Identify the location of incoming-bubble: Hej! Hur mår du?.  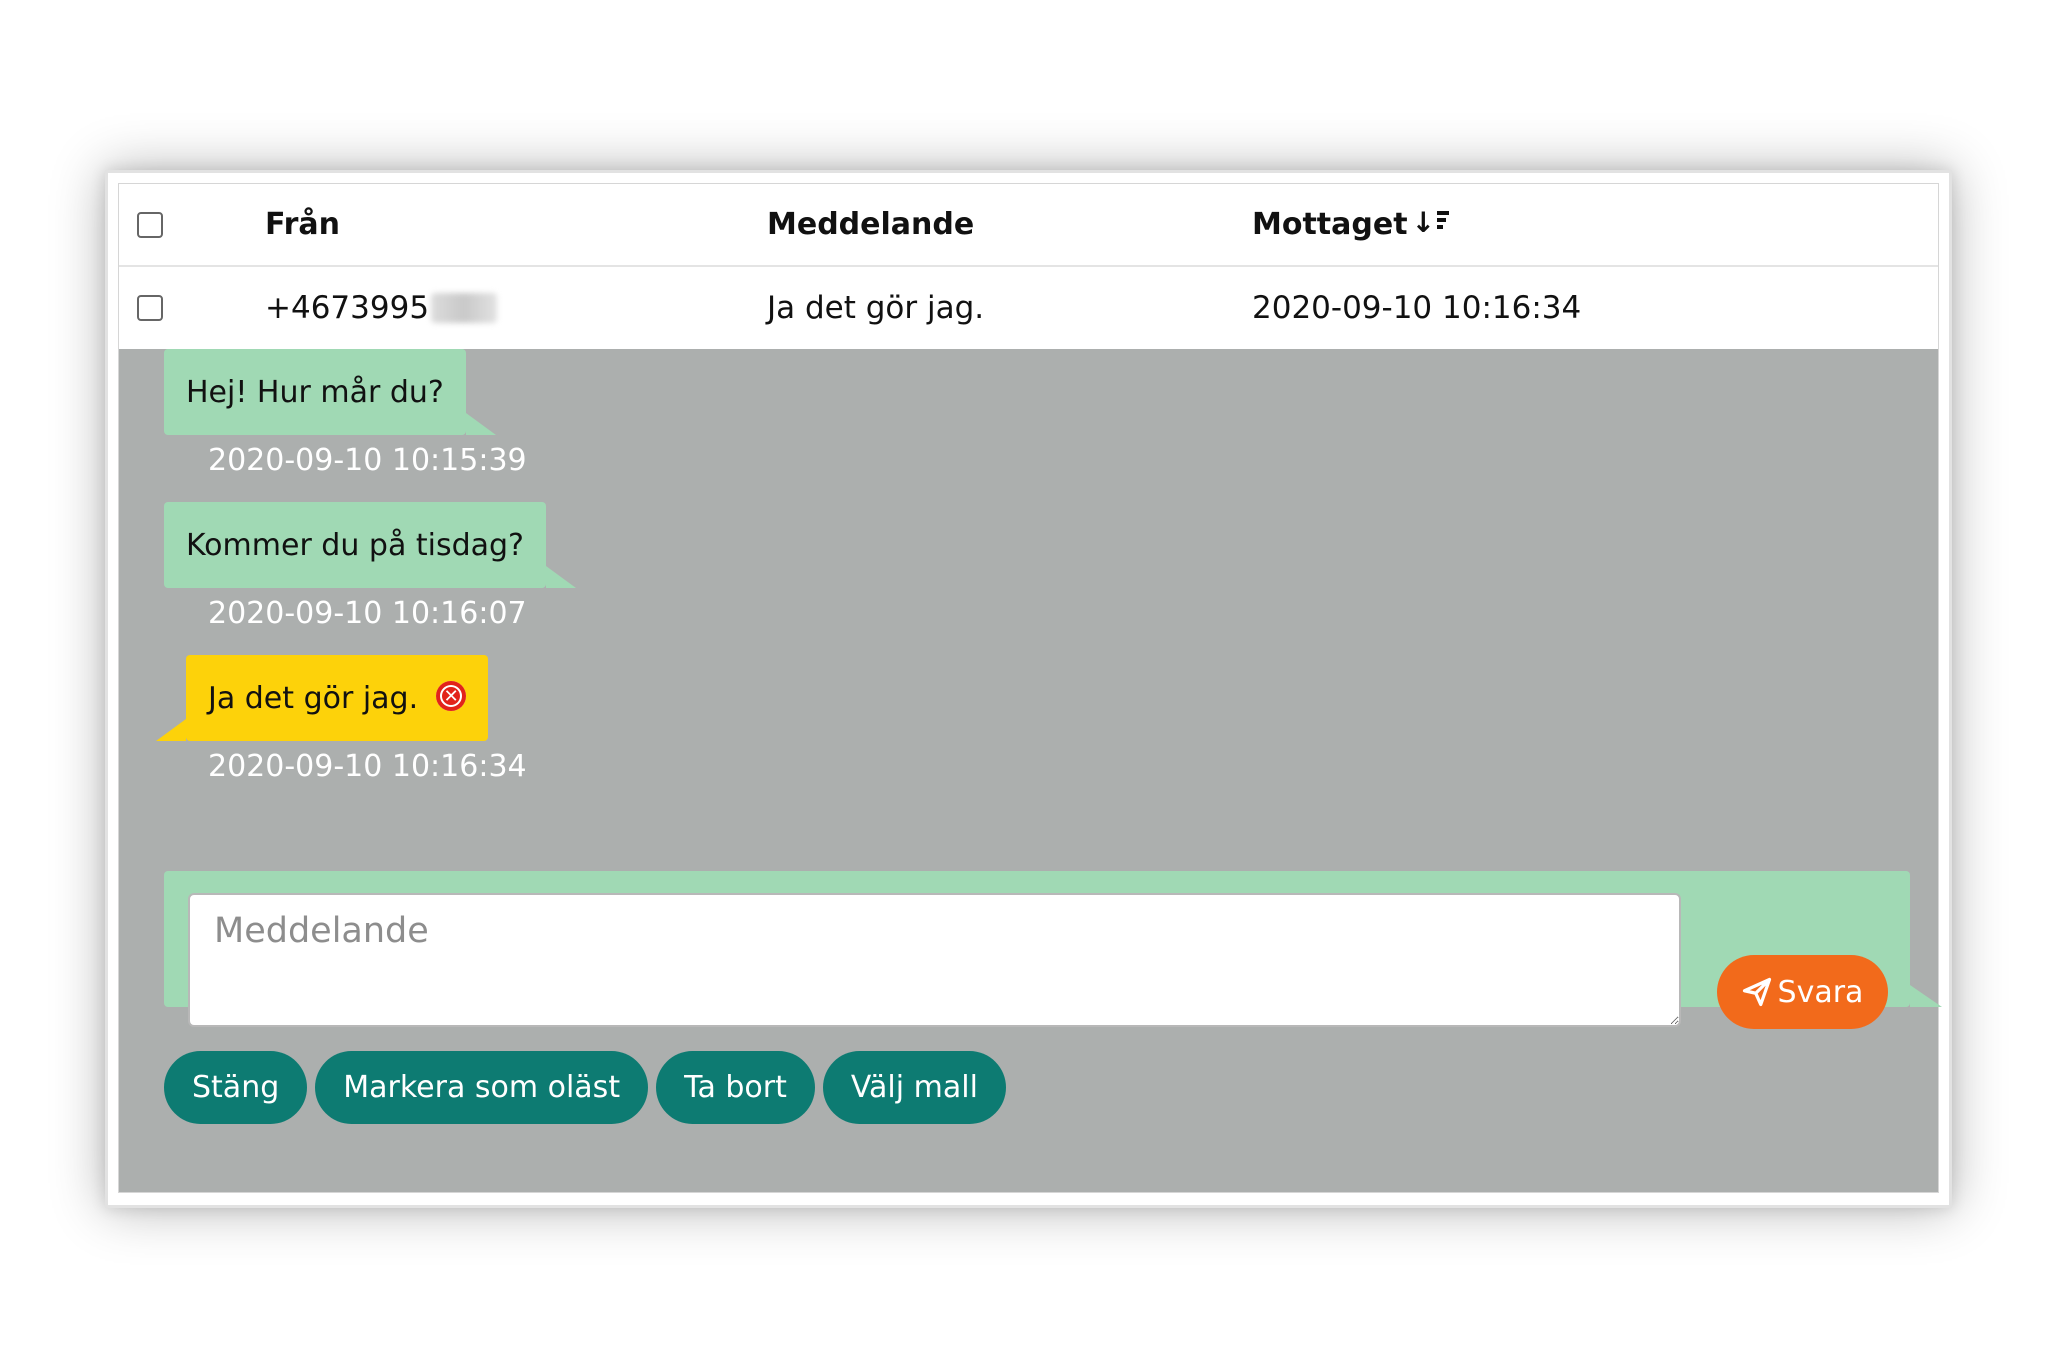
(330, 392).